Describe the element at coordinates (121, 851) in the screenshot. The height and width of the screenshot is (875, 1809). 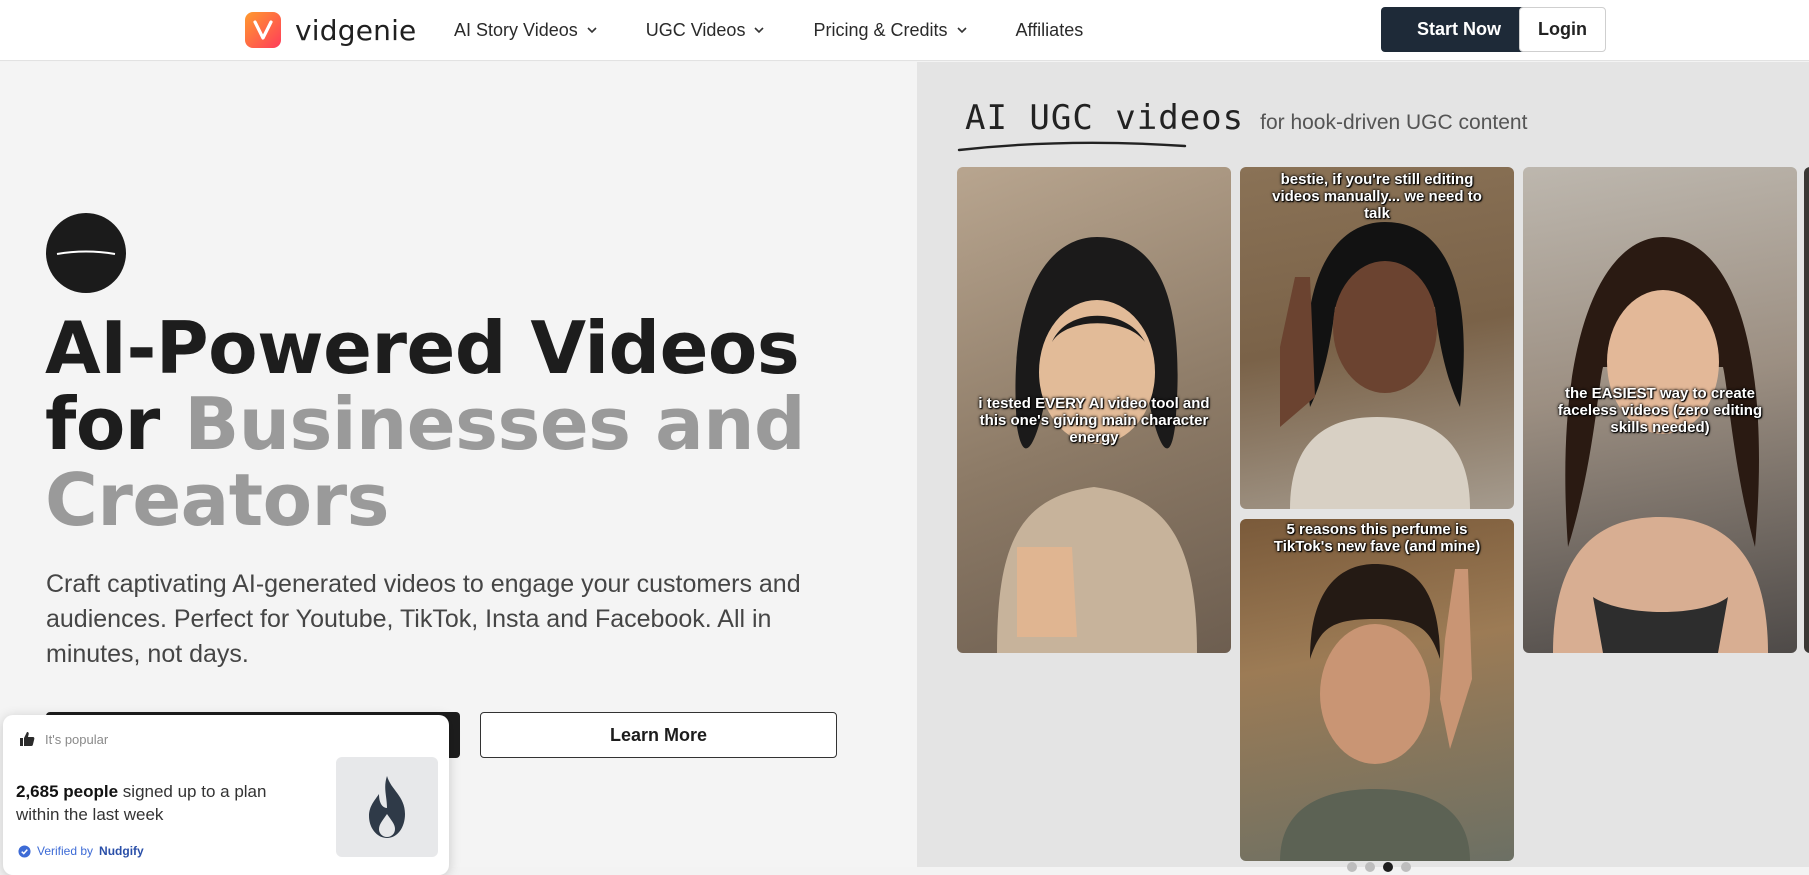
I see `verified-brand: Nudgify` at that location.